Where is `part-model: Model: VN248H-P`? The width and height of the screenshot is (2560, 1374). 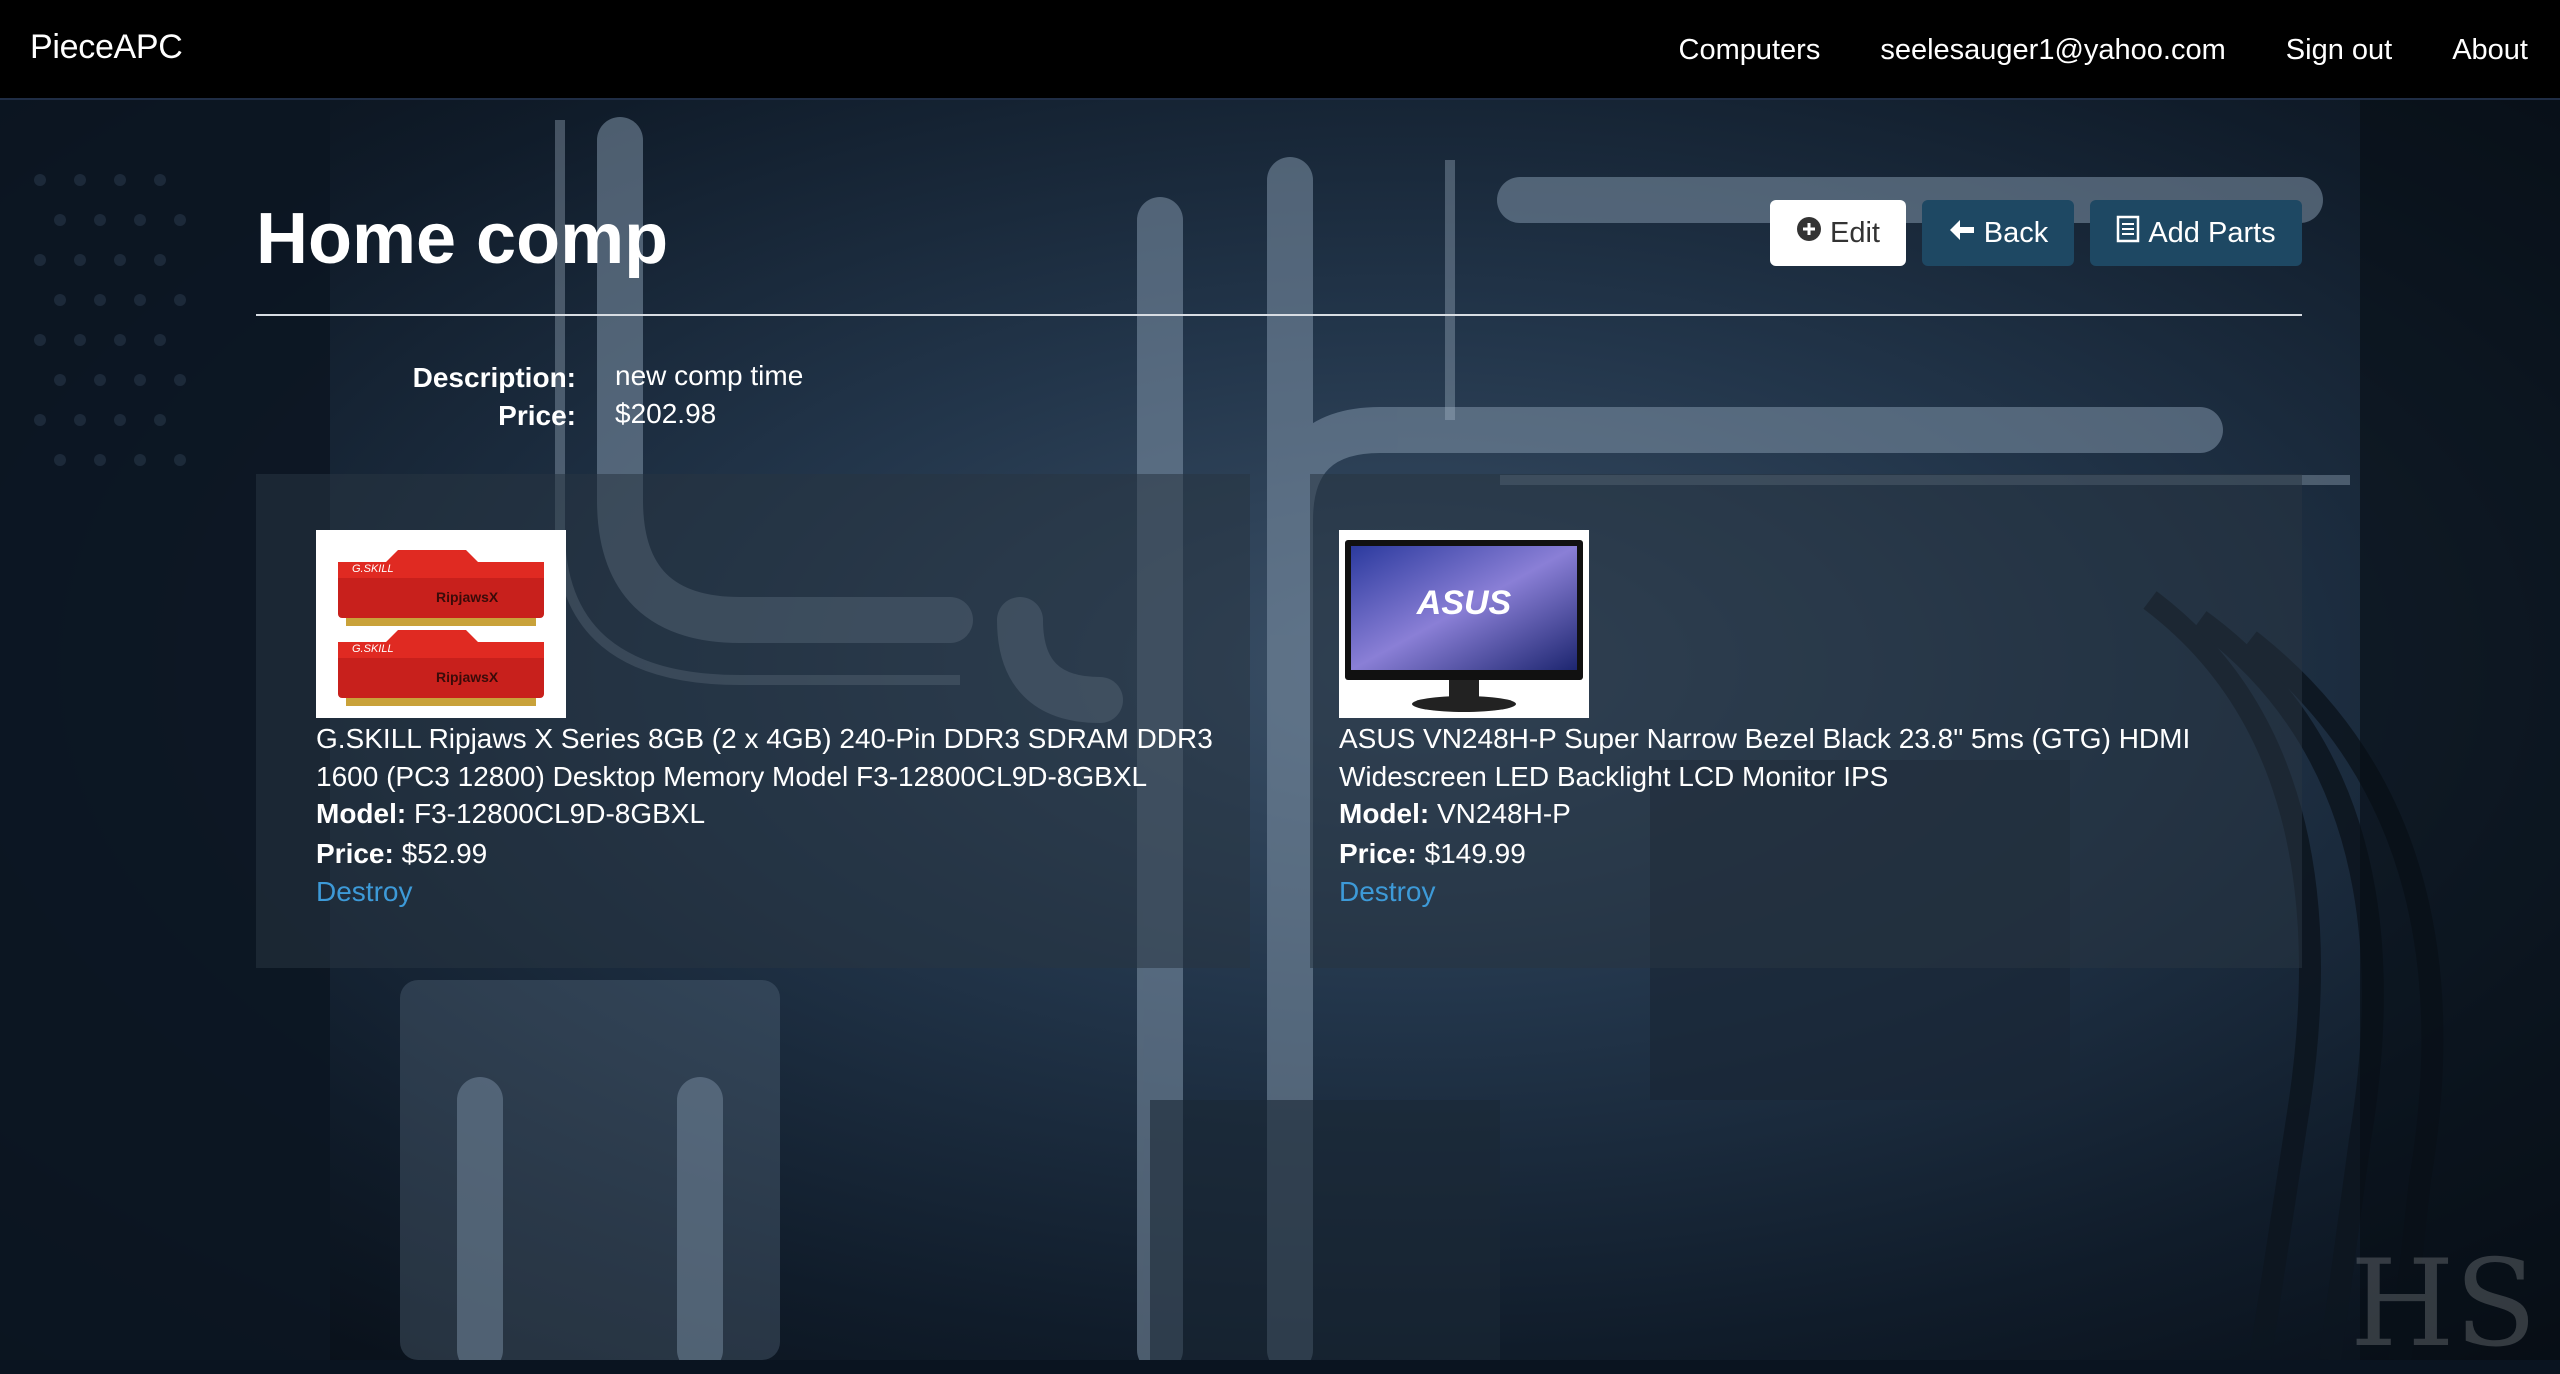 part-model: Model: VN248H-P is located at coordinates (1455, 814).